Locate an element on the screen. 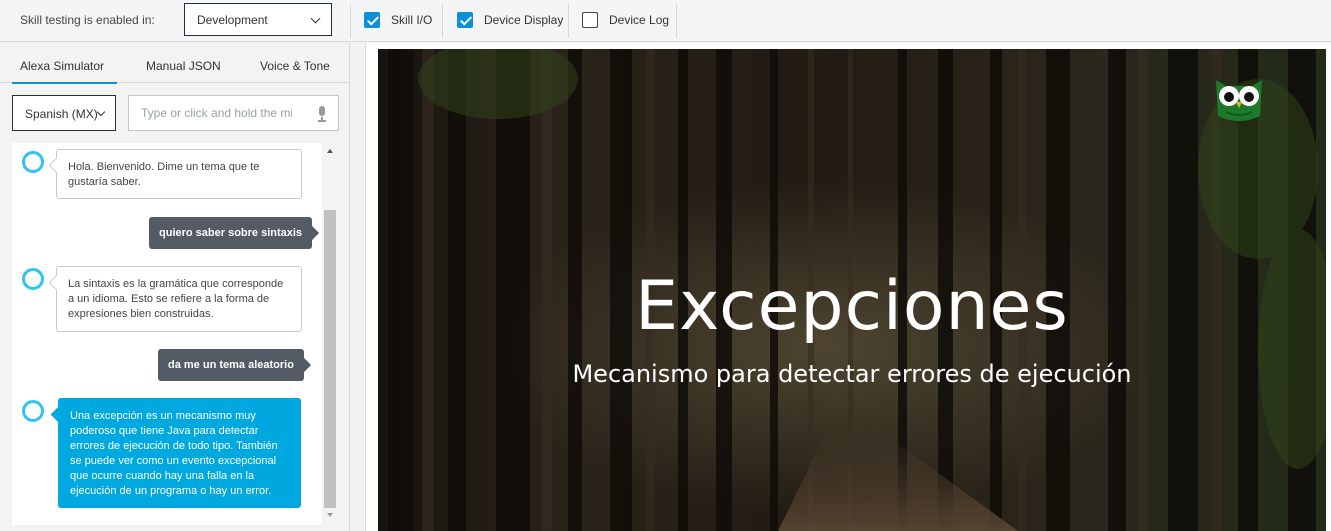 The image size is (1331, 531). tab-voice-tone: Voice & Tone is located at coordinates (295, 66).